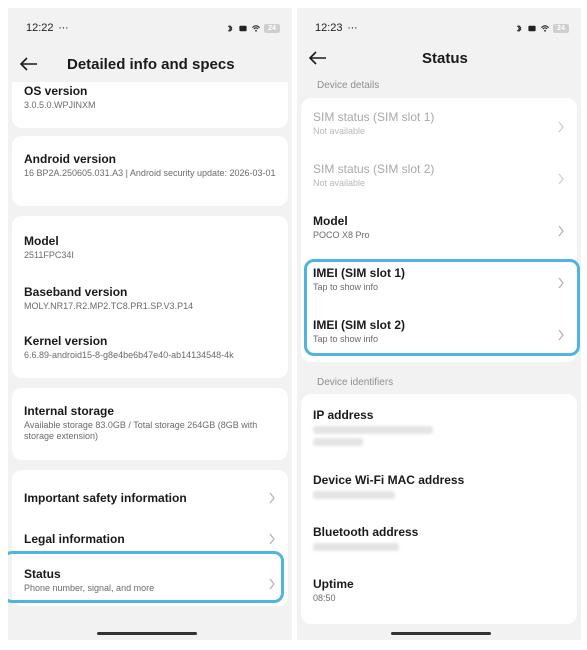 The width and height of the screenshot is (587, 650). Describe the element at coordinates (66, 341) in the screenshot. I see `kernel-label: Kernel version` at that location.